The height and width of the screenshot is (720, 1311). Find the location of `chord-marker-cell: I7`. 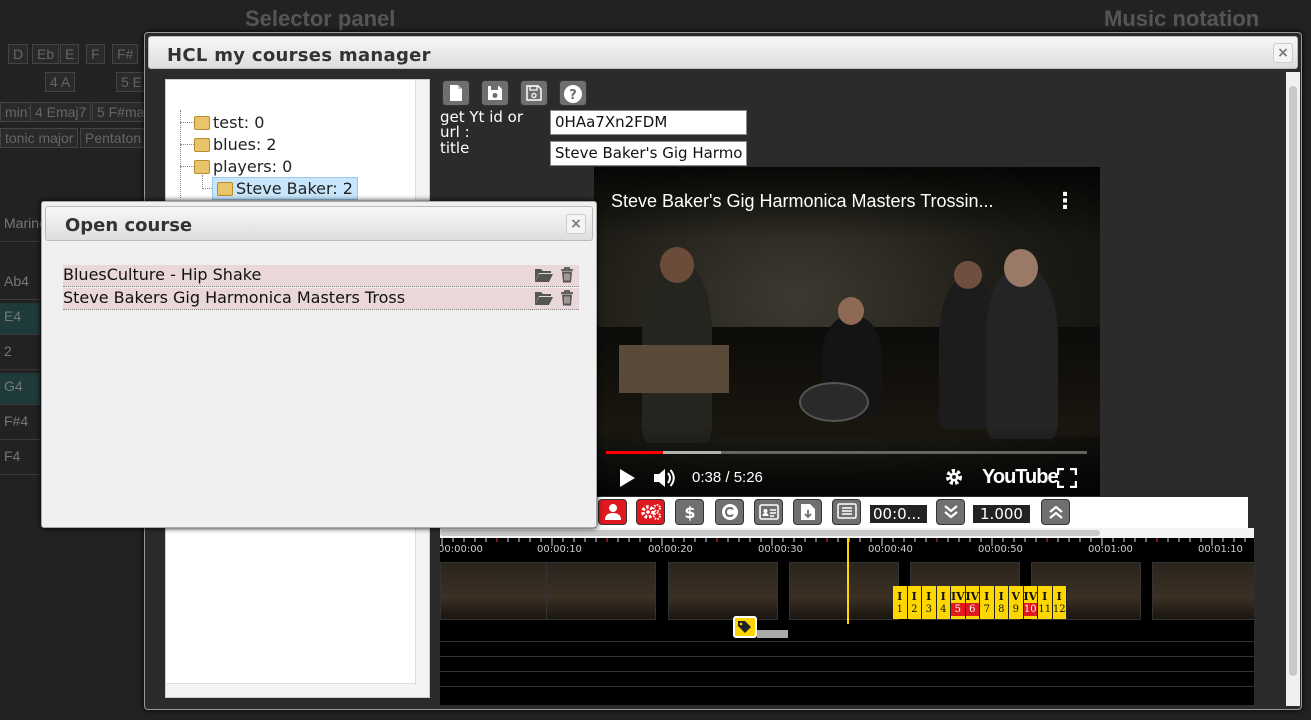

chord-marker-cell: I7 is located at coordinates (987, 602).